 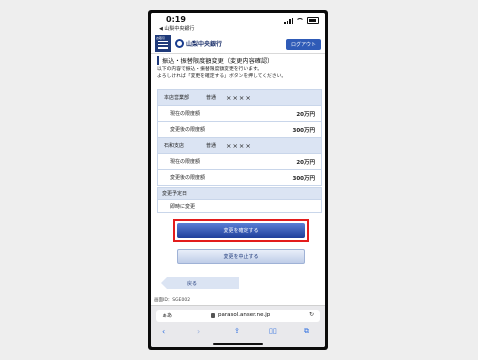 I want to click on lock-icon, so click(x=213, y=315).